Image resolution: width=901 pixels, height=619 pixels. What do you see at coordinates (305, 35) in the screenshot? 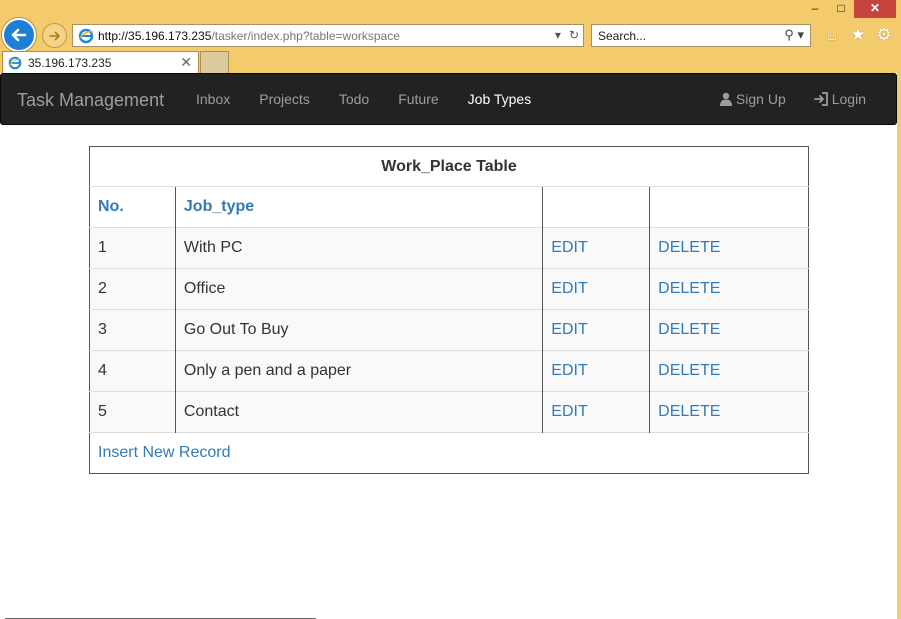
I see `url-path: /tasker/index.php?table=workspace` at bounding box center [305, 35].